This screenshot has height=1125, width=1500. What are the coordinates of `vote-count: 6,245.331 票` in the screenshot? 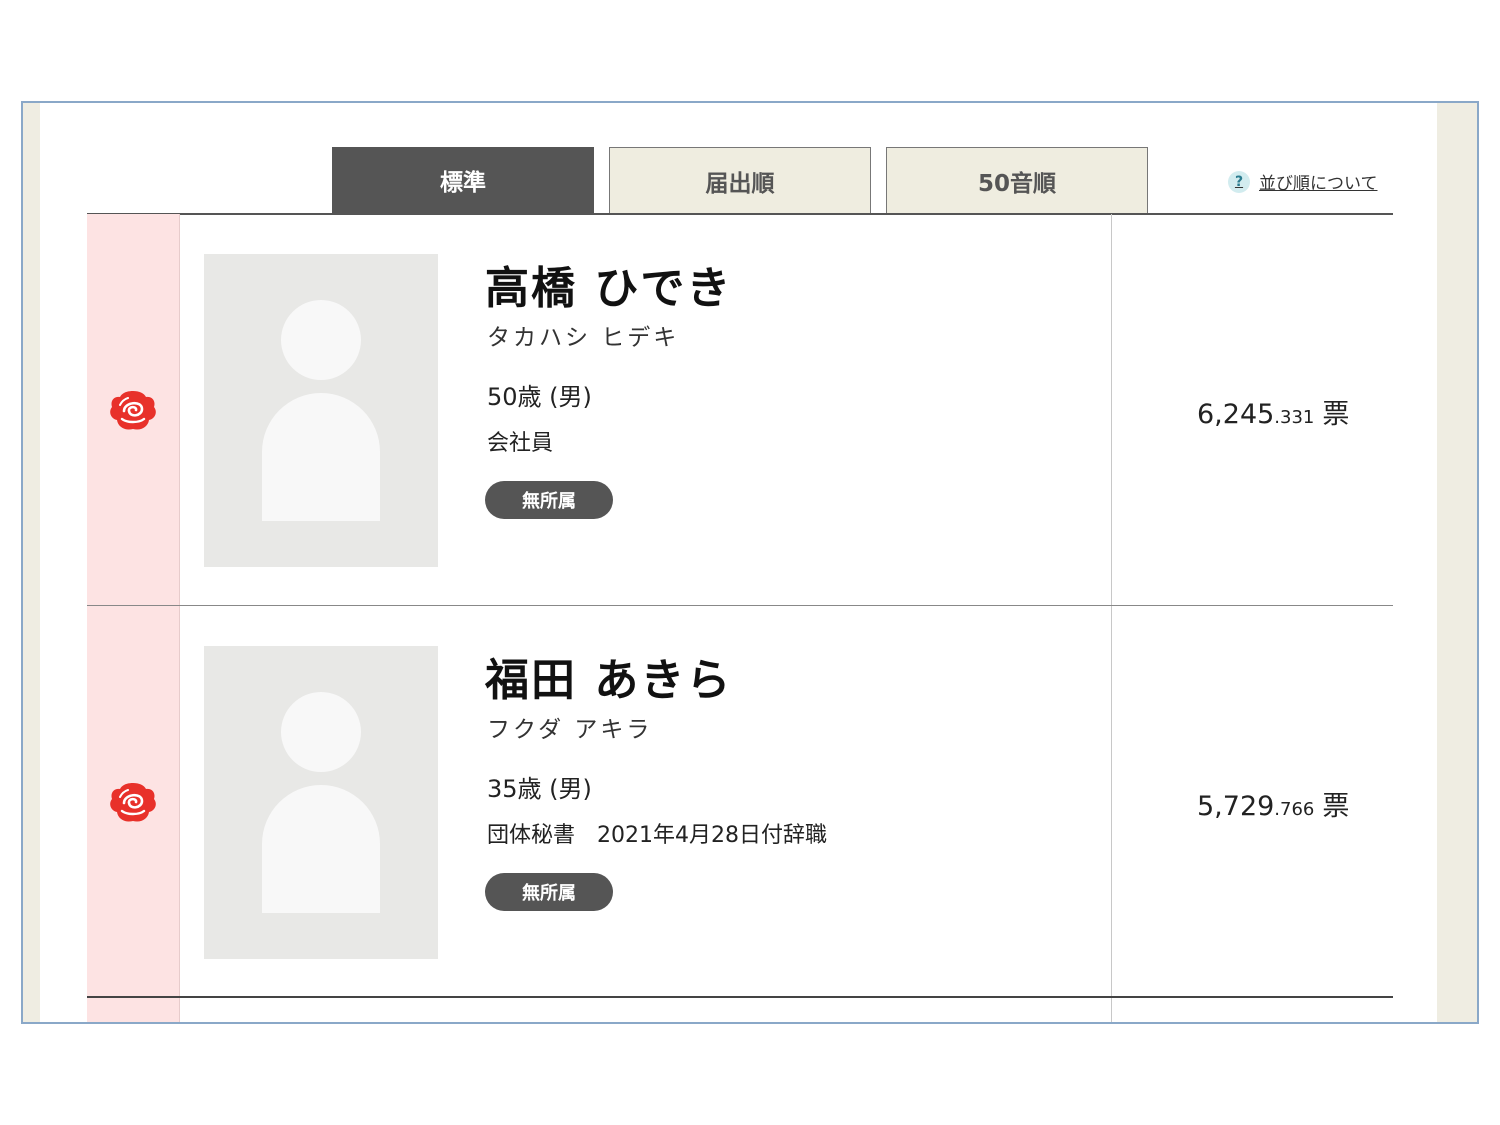 It's located at (1273, 411).